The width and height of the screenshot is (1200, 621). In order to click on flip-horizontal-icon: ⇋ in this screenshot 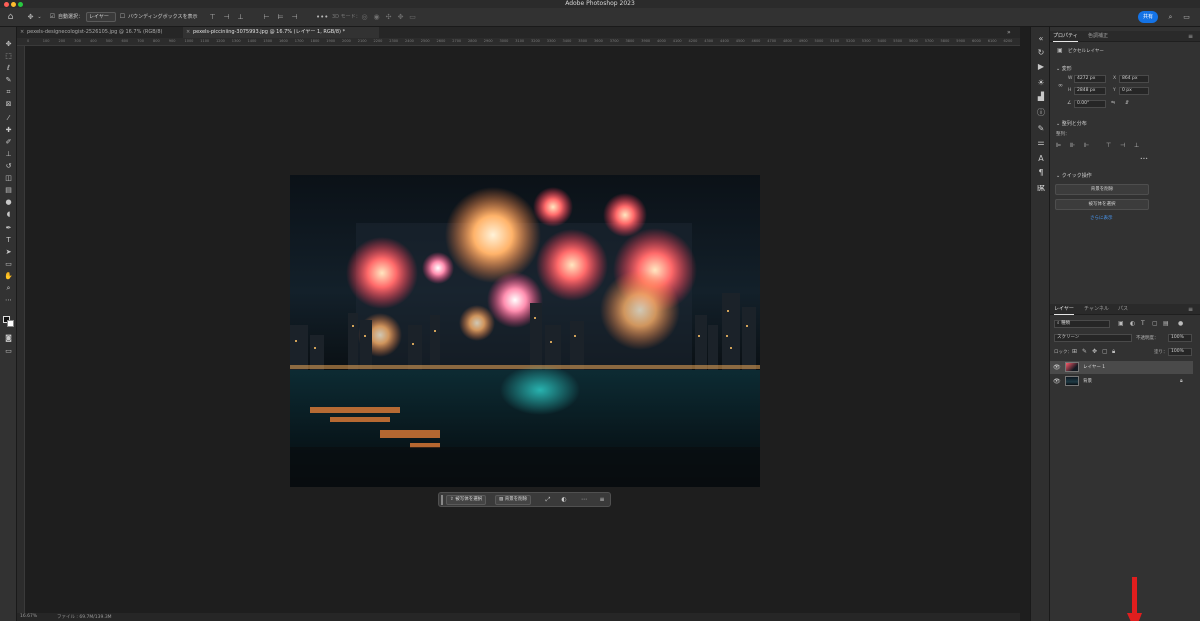, I will do `click(1113, 103)`.